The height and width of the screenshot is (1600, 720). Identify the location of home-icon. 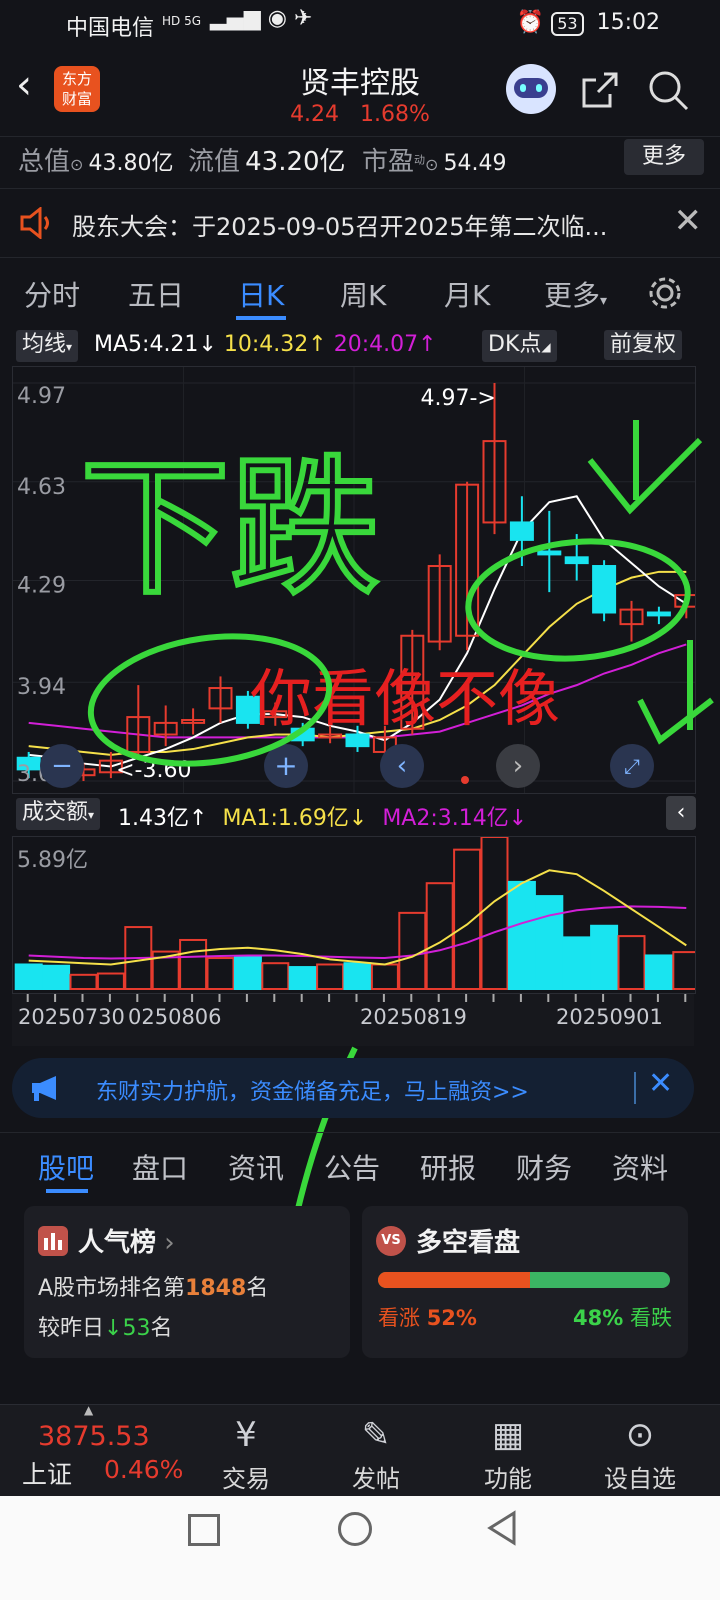
(355, 1529).